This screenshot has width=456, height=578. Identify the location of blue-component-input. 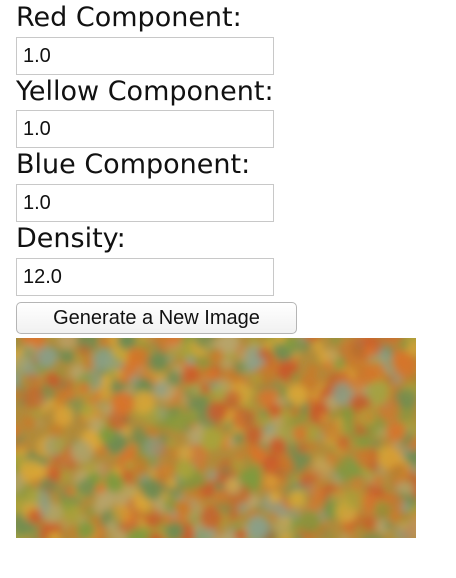
(145, 203).